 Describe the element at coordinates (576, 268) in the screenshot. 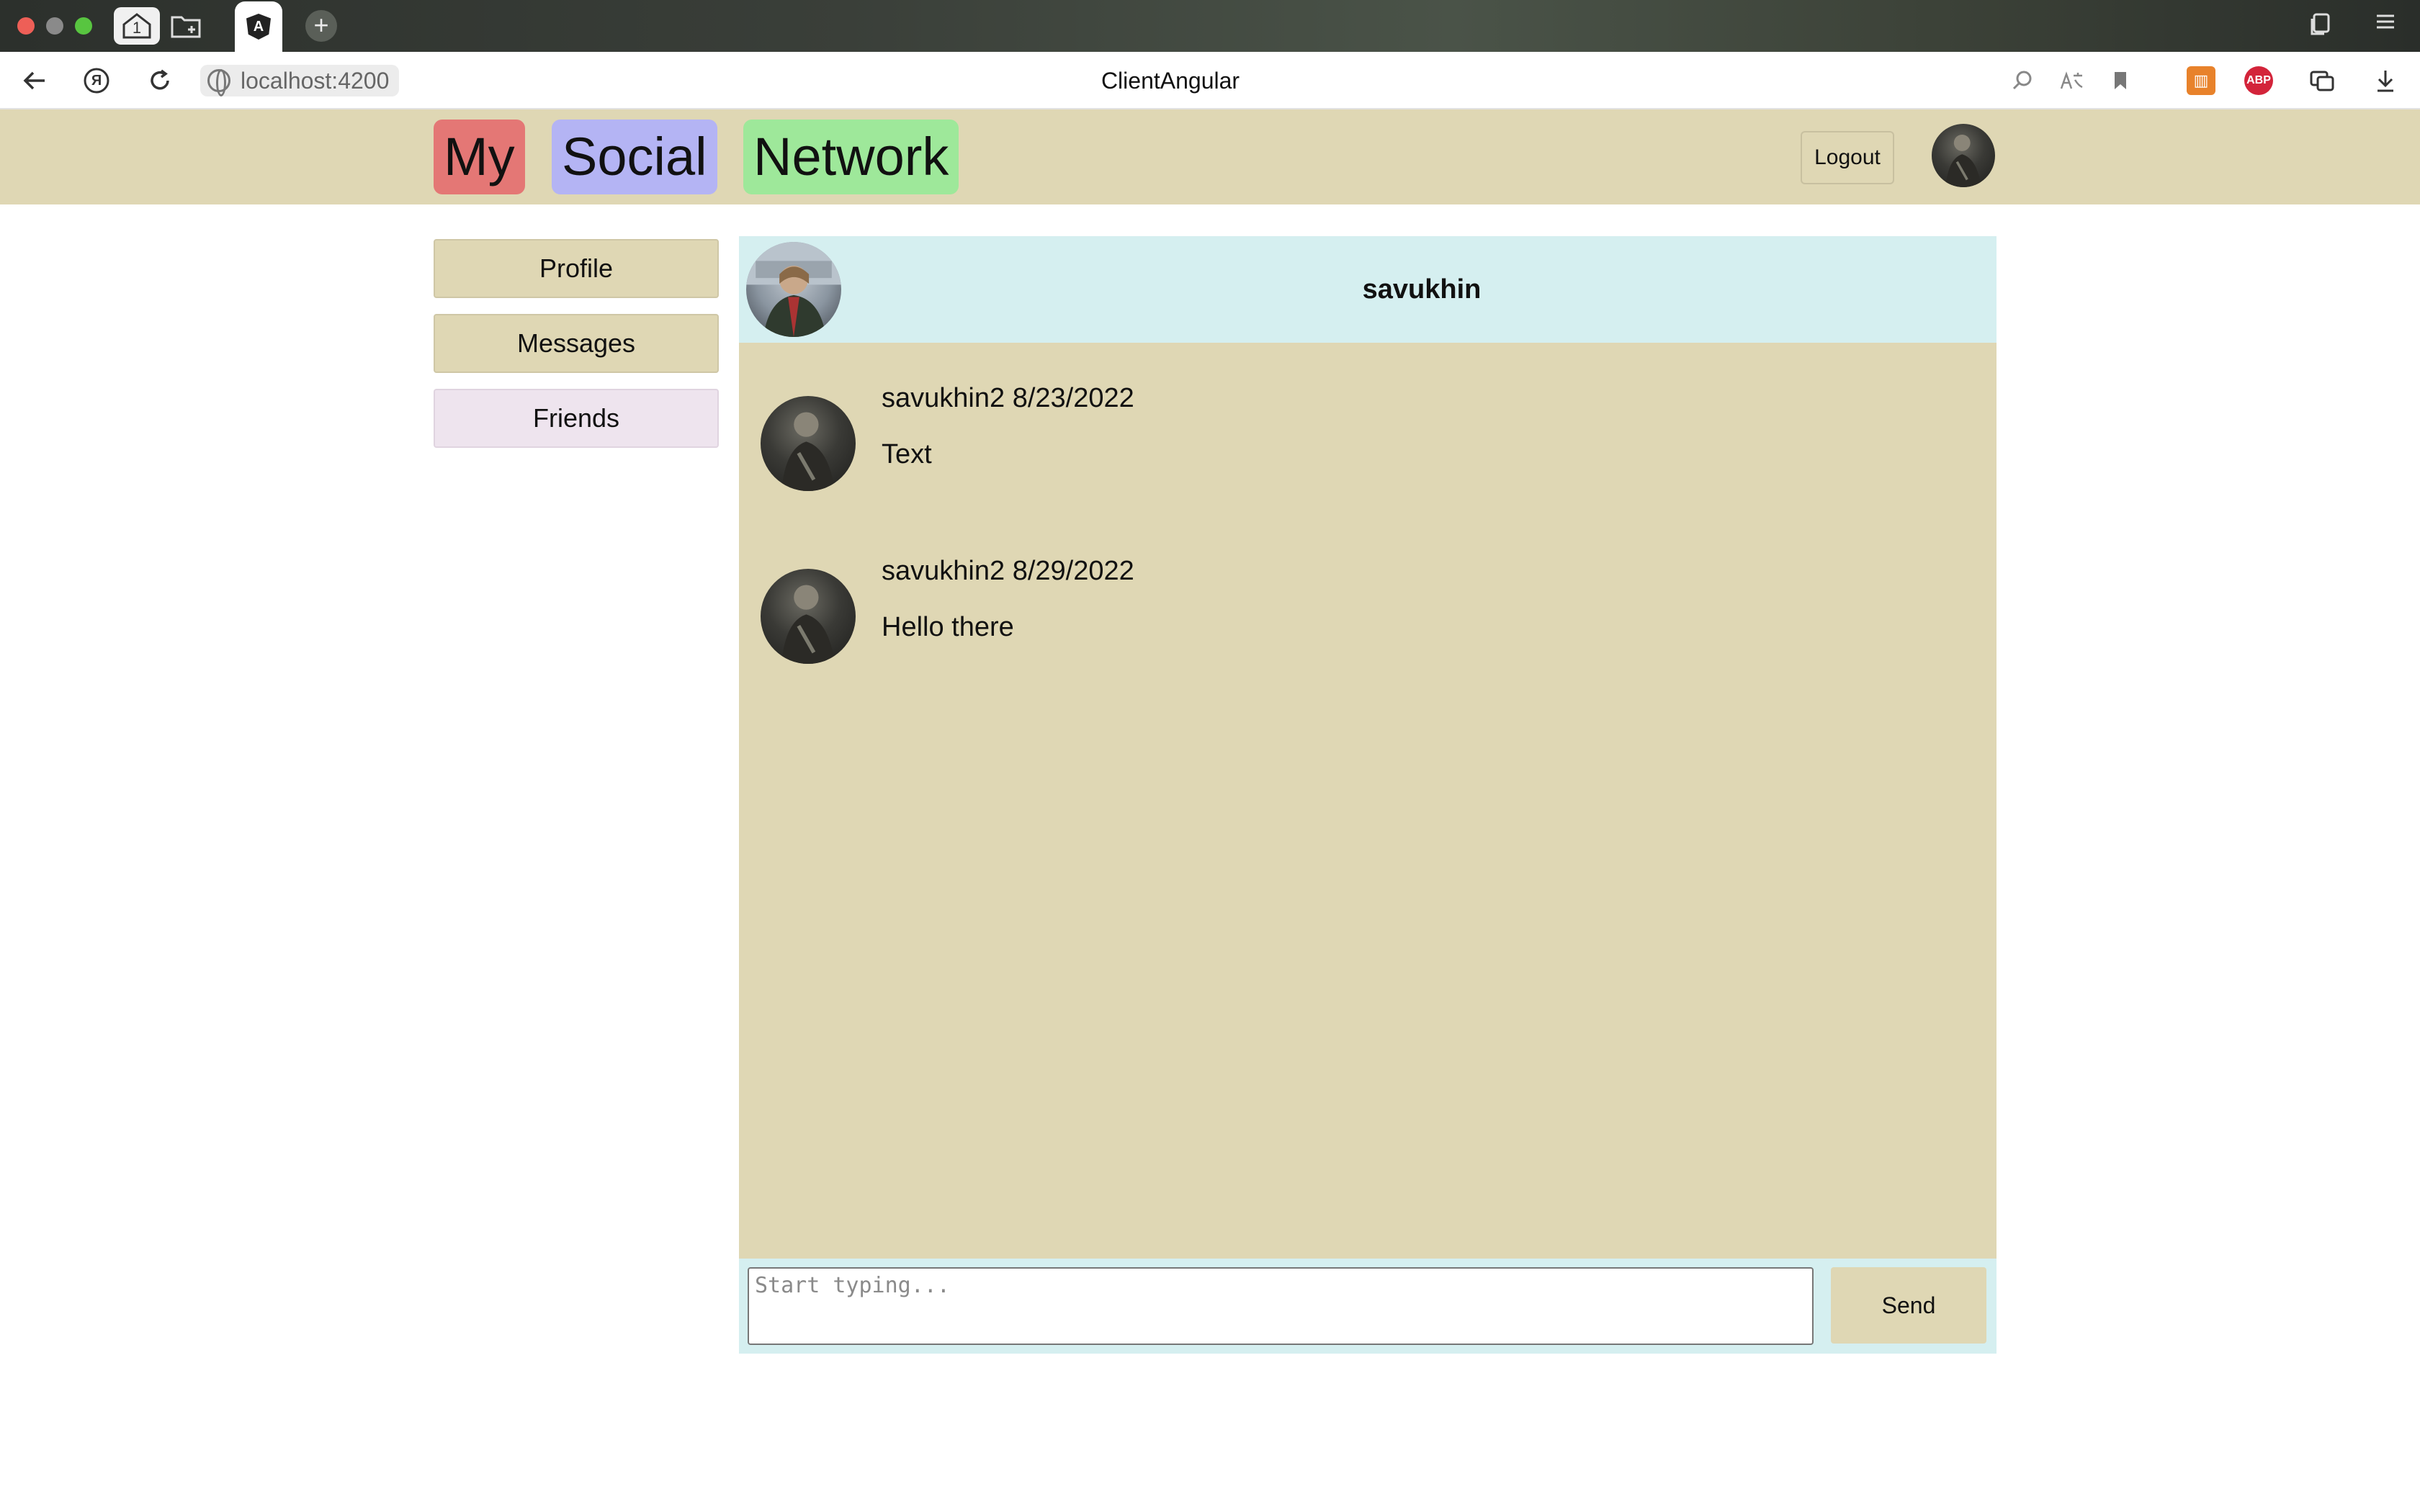

I see `sidebar-item-profile: Profile` at that location.